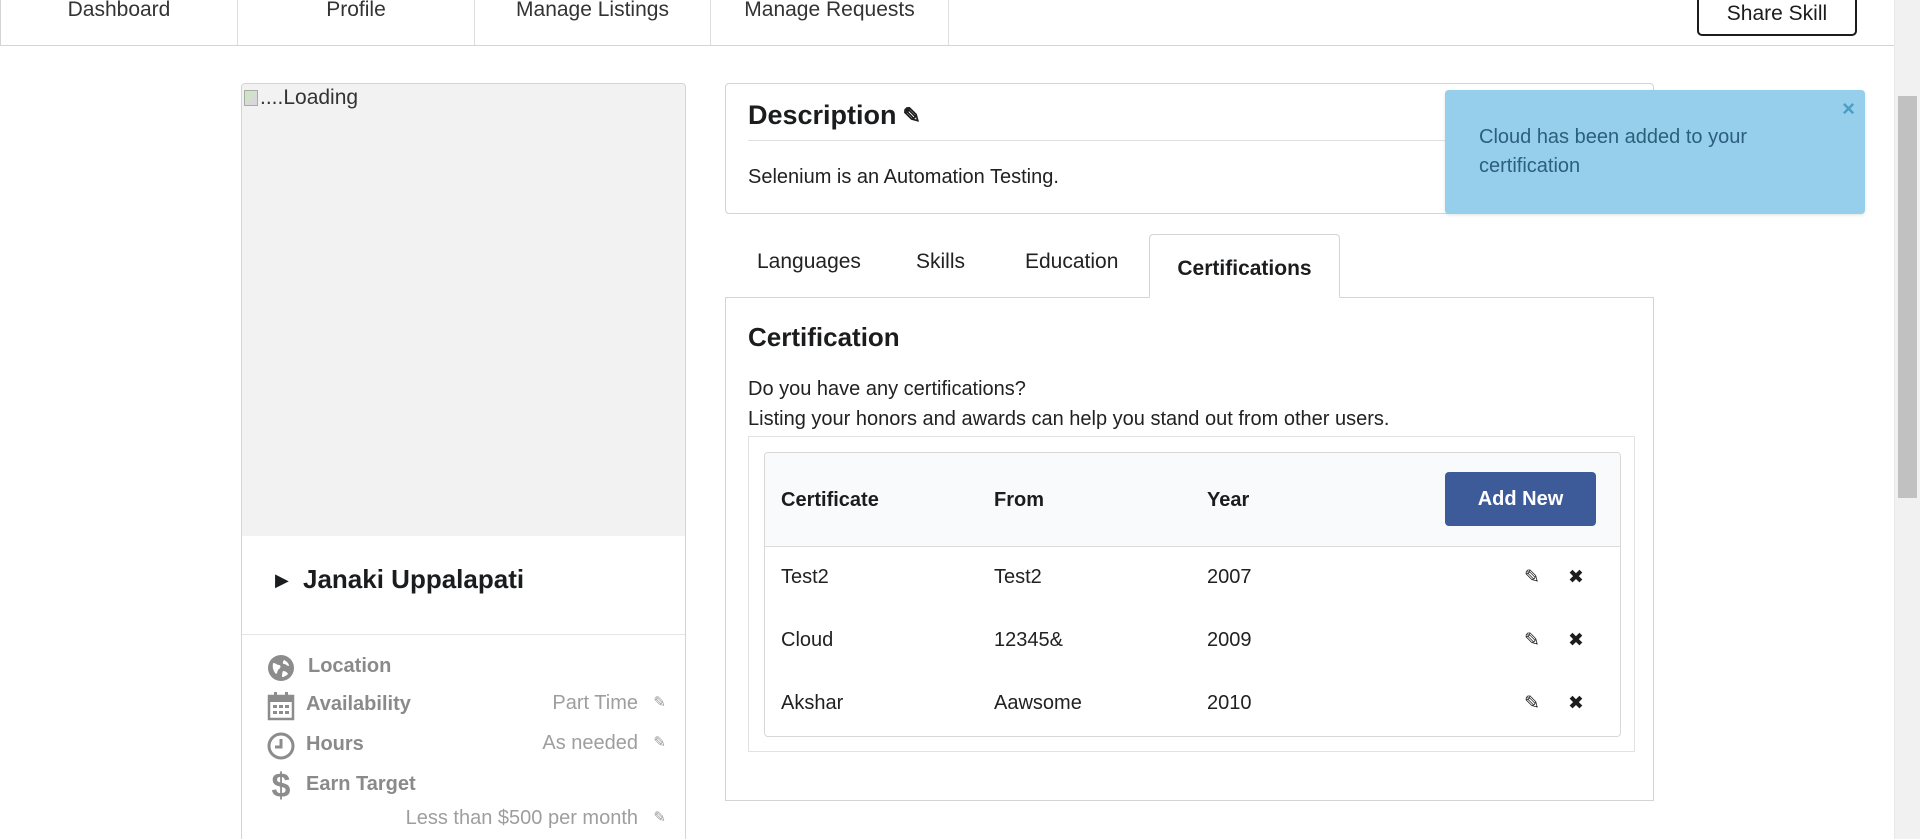 This screenshot has width=1920, height=839. I want to click on earn-target-label: Earn Target, so click(361, 784).